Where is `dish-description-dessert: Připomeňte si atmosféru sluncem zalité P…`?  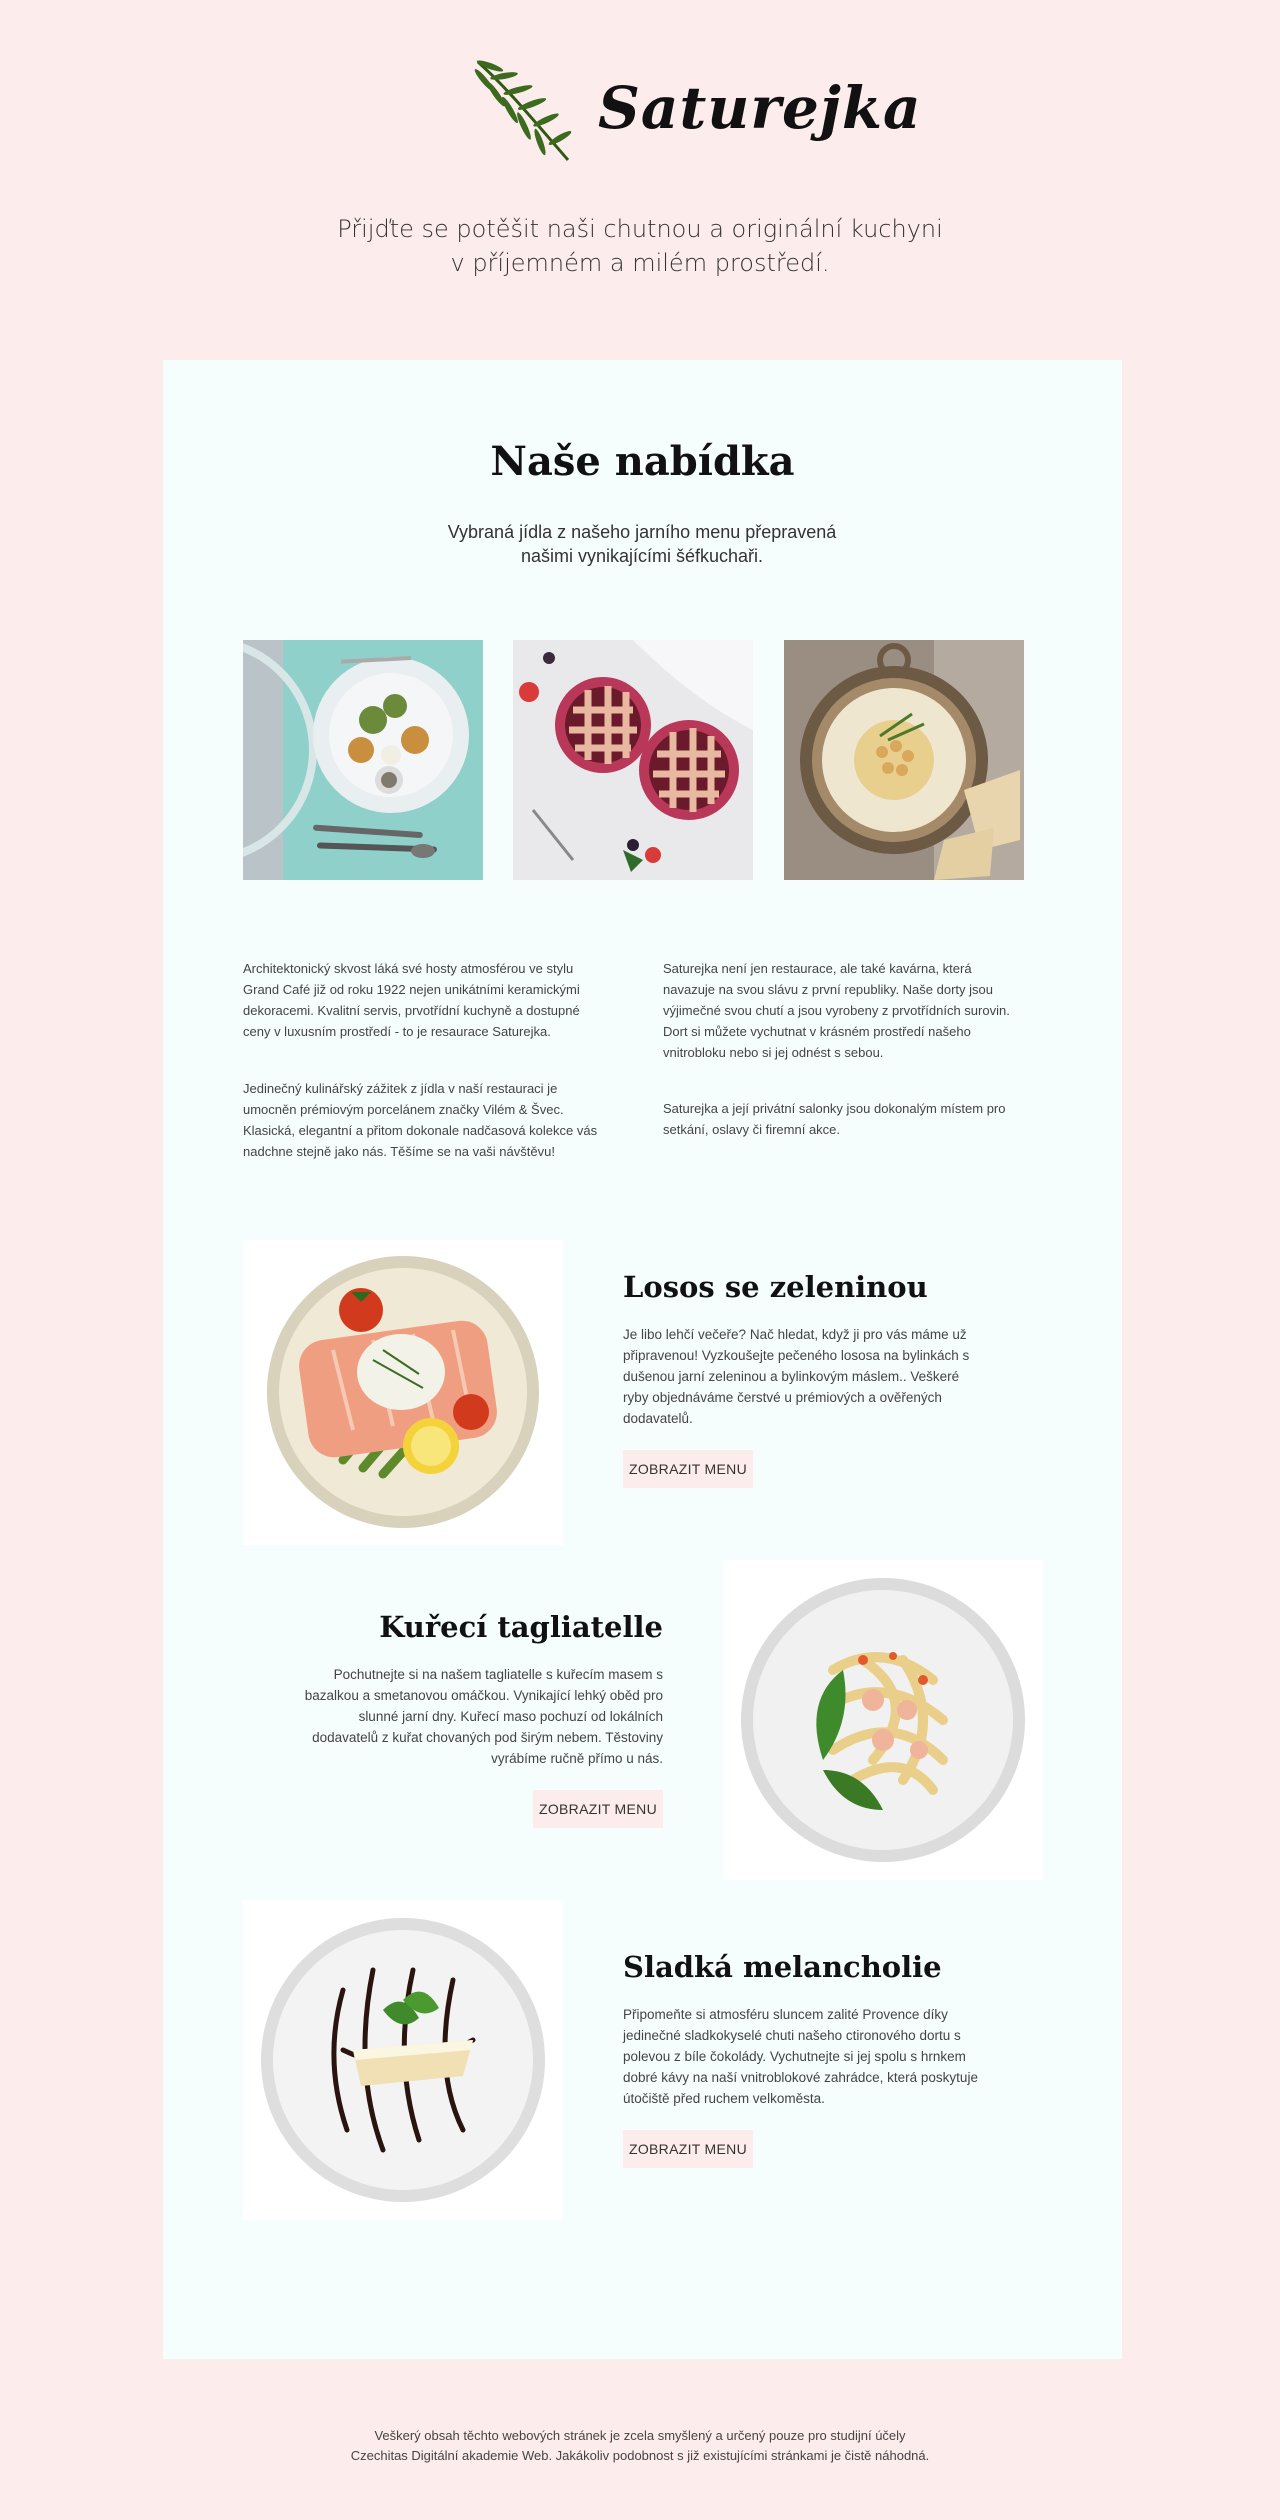
dish-description-dessert: Připomeňte si atmosféru sluncem zalité P… is located at coordinates (800, 2056).